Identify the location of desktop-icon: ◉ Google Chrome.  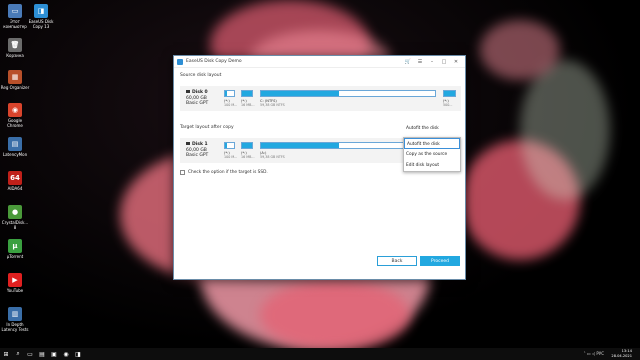
(15, 115).